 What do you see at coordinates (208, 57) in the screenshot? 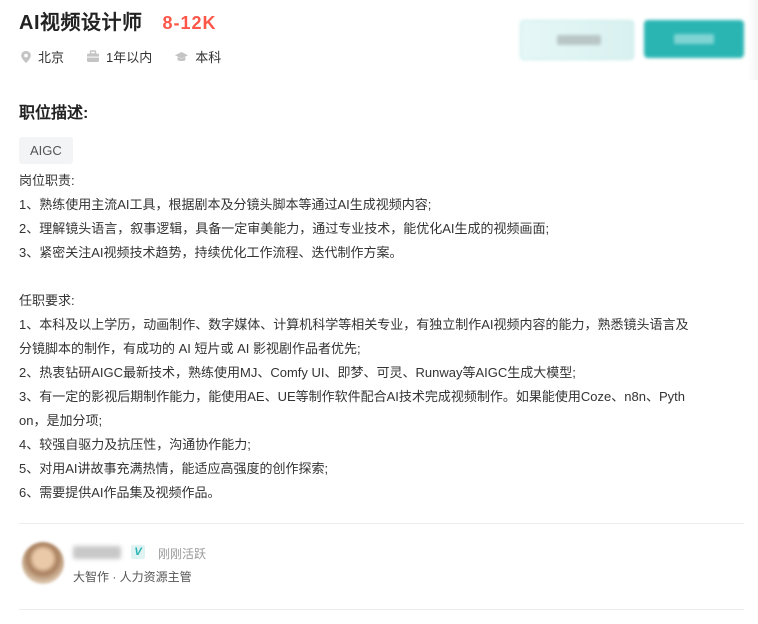
I see `education-text: 本科` at bounding box center [208, 57].